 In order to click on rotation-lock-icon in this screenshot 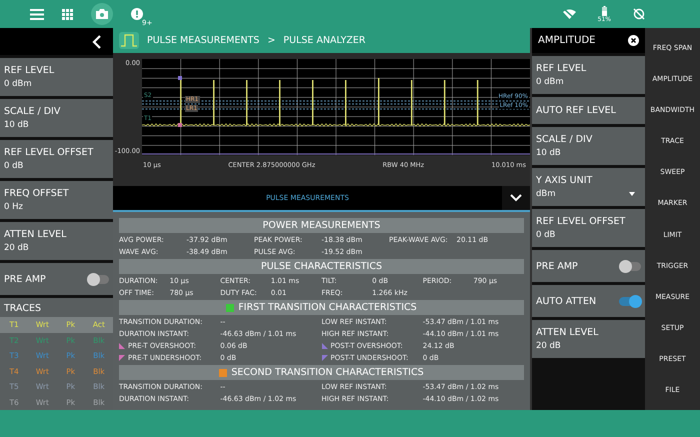, I will do `click(639, 14)`.